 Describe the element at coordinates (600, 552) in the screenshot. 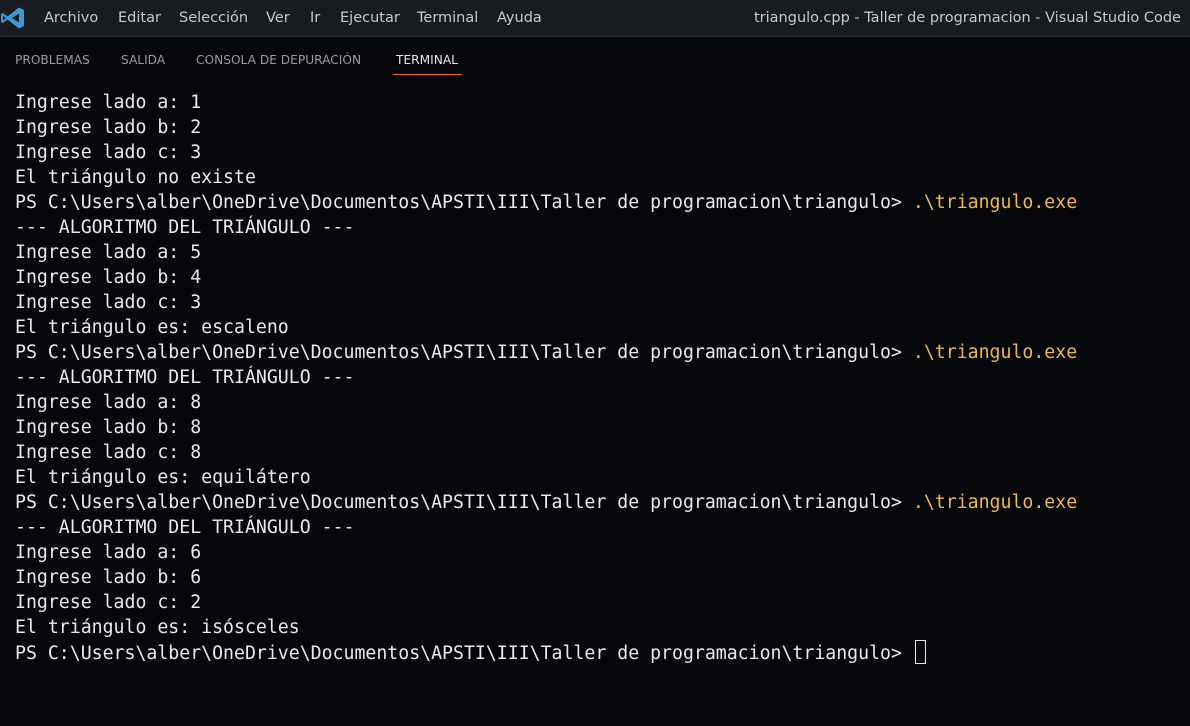

I see `terminal-line: Ingrese lado a: 6` at that location.